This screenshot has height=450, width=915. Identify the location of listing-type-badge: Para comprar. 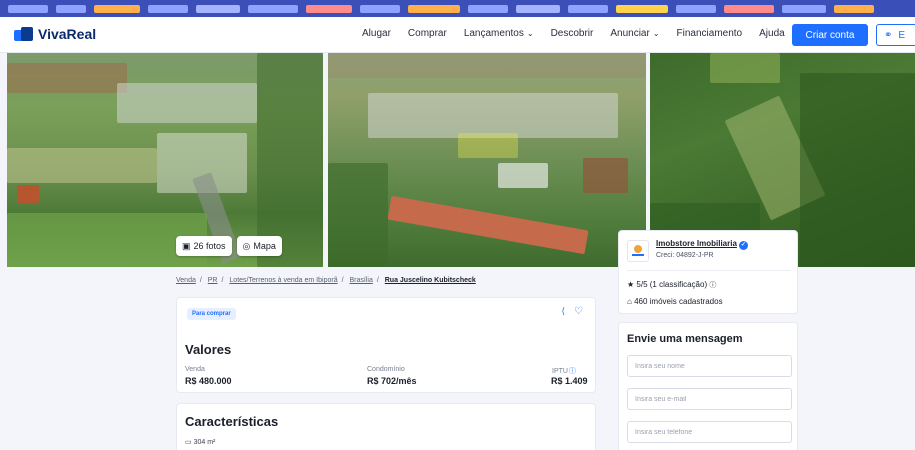
(211, 314).